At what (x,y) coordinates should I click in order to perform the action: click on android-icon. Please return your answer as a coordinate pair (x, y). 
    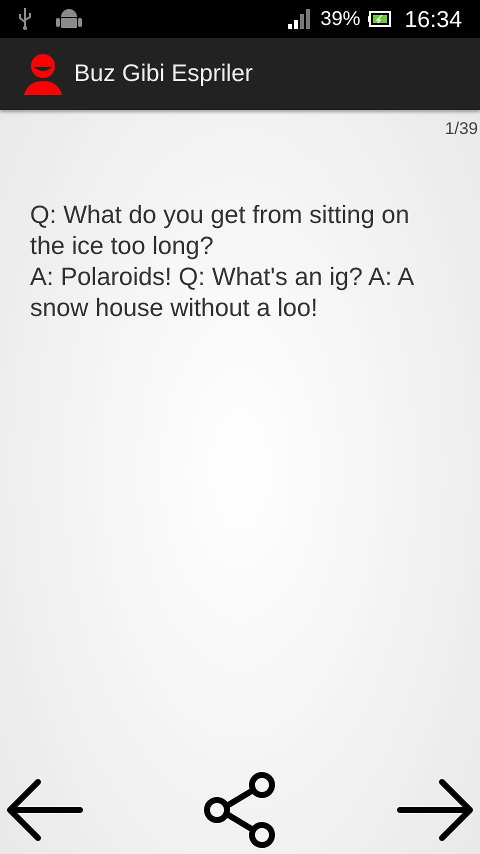
    Looking at the image, I should click on (69, 19).